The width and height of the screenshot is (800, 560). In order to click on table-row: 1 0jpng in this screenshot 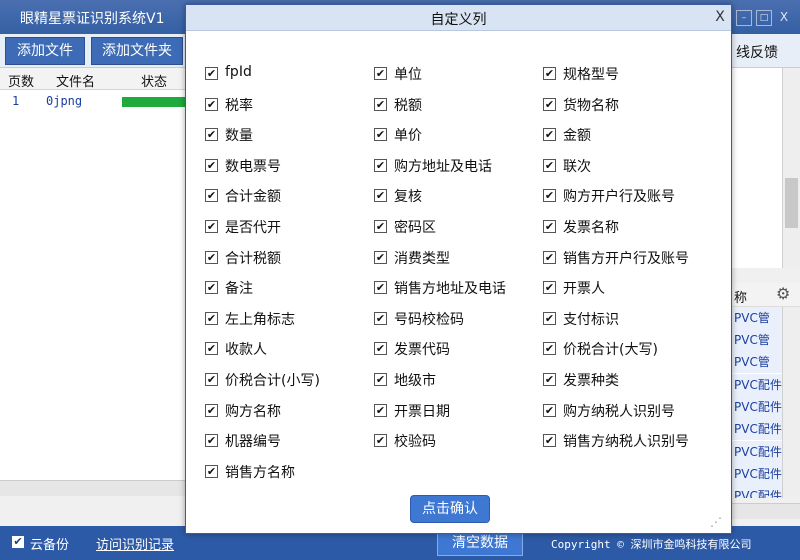, I will do `click(93, 102)`.